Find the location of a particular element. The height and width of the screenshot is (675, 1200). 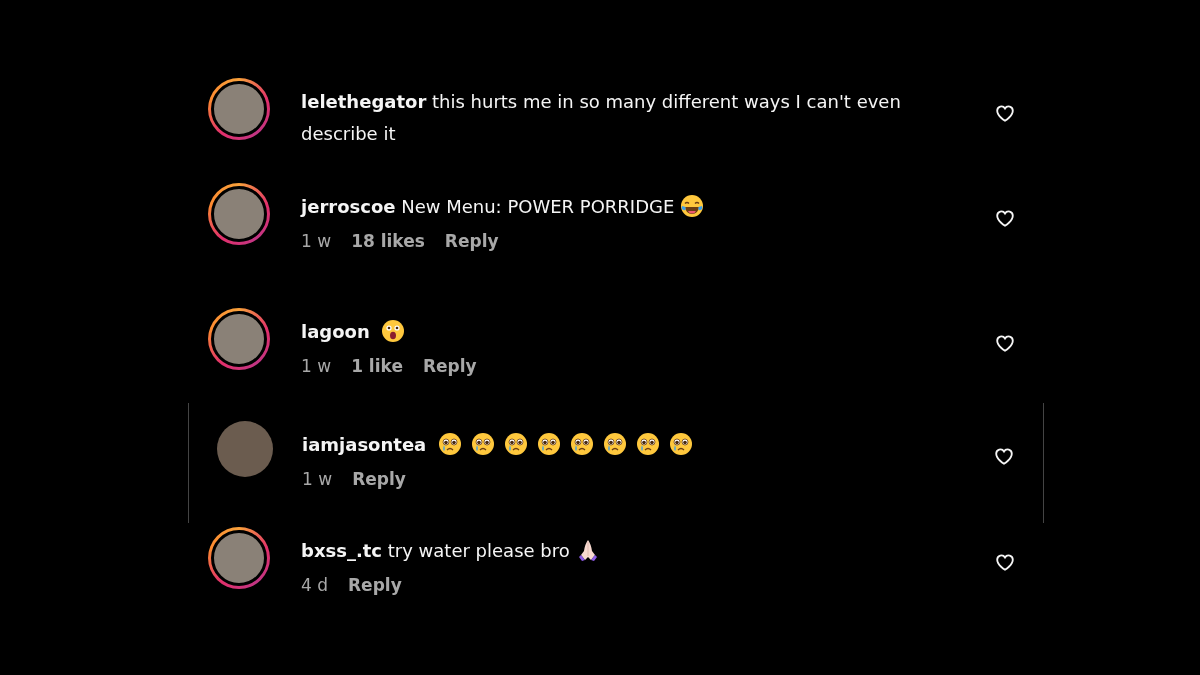

astonished-emoji-icon is located at coordinates (393, 331).